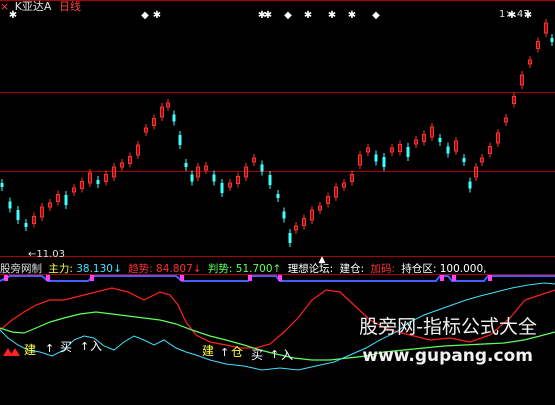  What do you see at coordinates (70, 6) in the screenshot?
I see `period-label: 日线` at bounding box center [70, 6].